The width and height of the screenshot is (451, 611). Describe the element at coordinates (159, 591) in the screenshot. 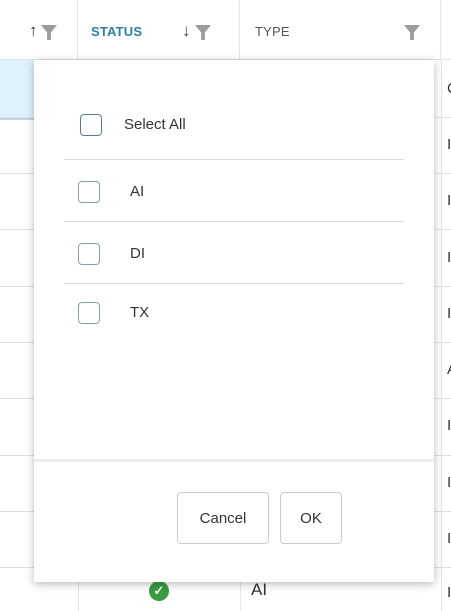

I see `check-circle-icon: ✓` at that location.